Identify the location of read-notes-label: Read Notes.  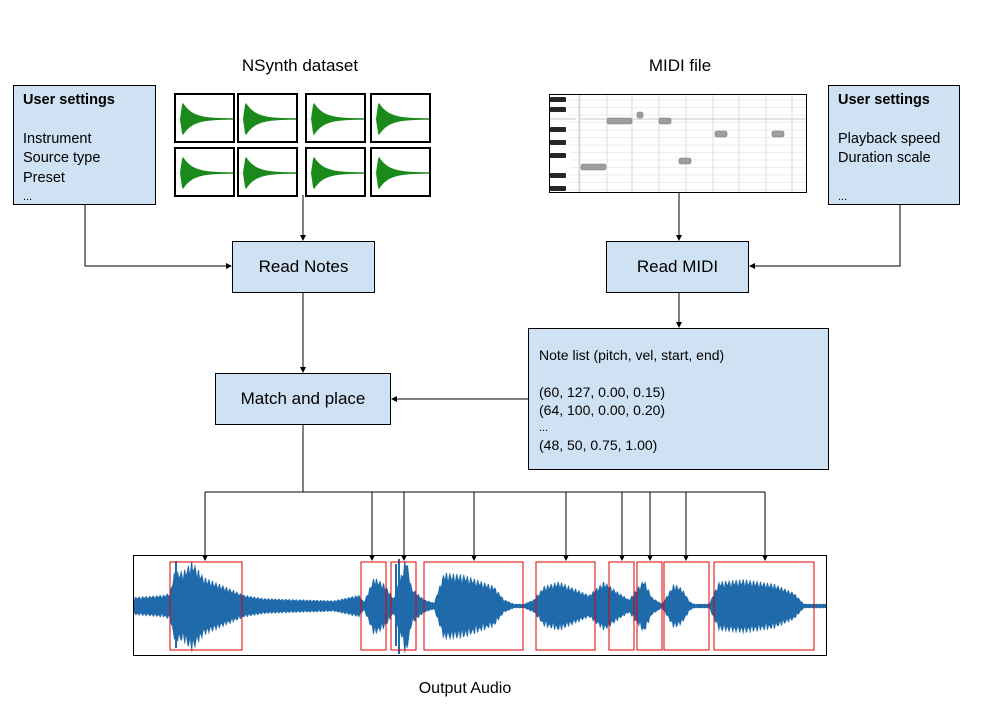
(303, 266).